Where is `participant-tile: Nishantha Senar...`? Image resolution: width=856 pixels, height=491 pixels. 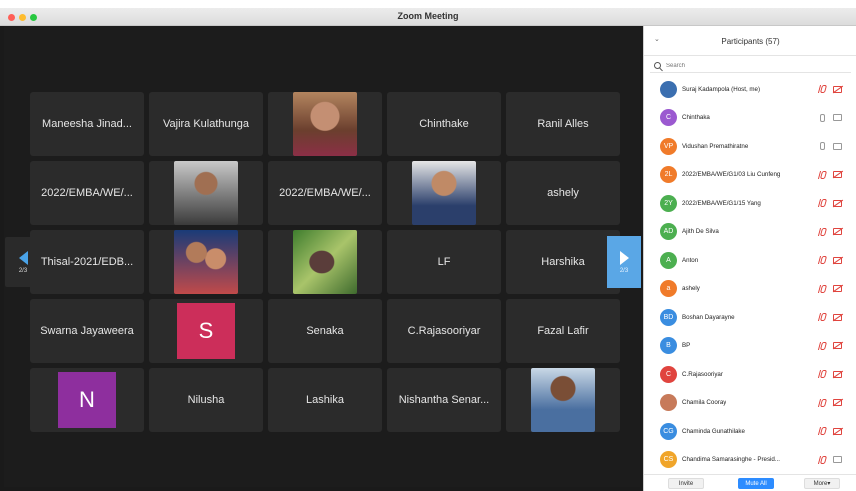
participant-tile: Nishantha Senar... is located at coordinates (444, 400).